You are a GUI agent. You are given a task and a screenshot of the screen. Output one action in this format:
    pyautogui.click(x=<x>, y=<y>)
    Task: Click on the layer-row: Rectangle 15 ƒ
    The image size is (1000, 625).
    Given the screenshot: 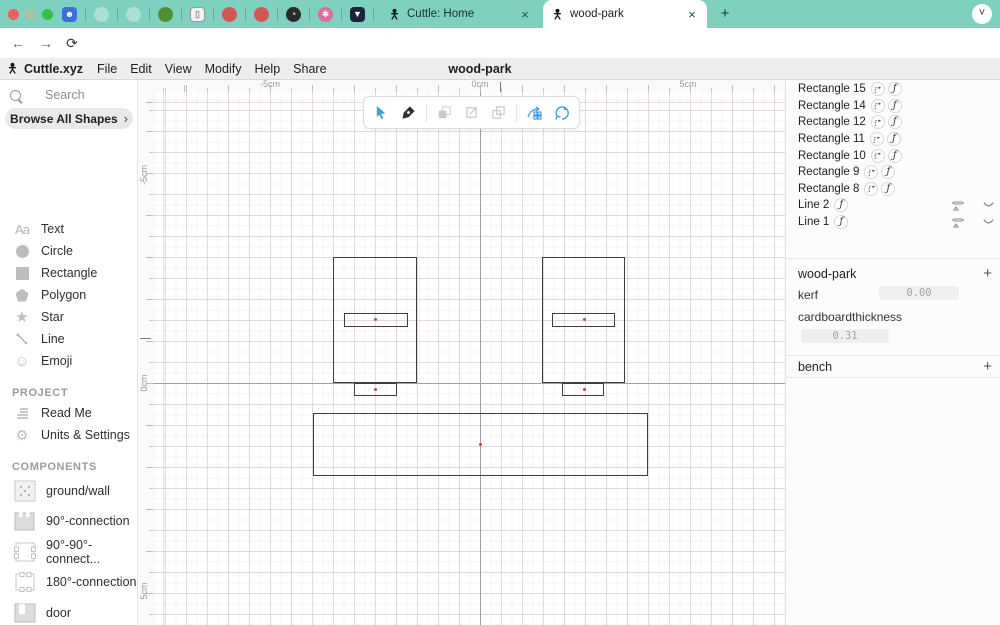 What is the action you would take?
    pyautogui.click(x=893, y=89)
    